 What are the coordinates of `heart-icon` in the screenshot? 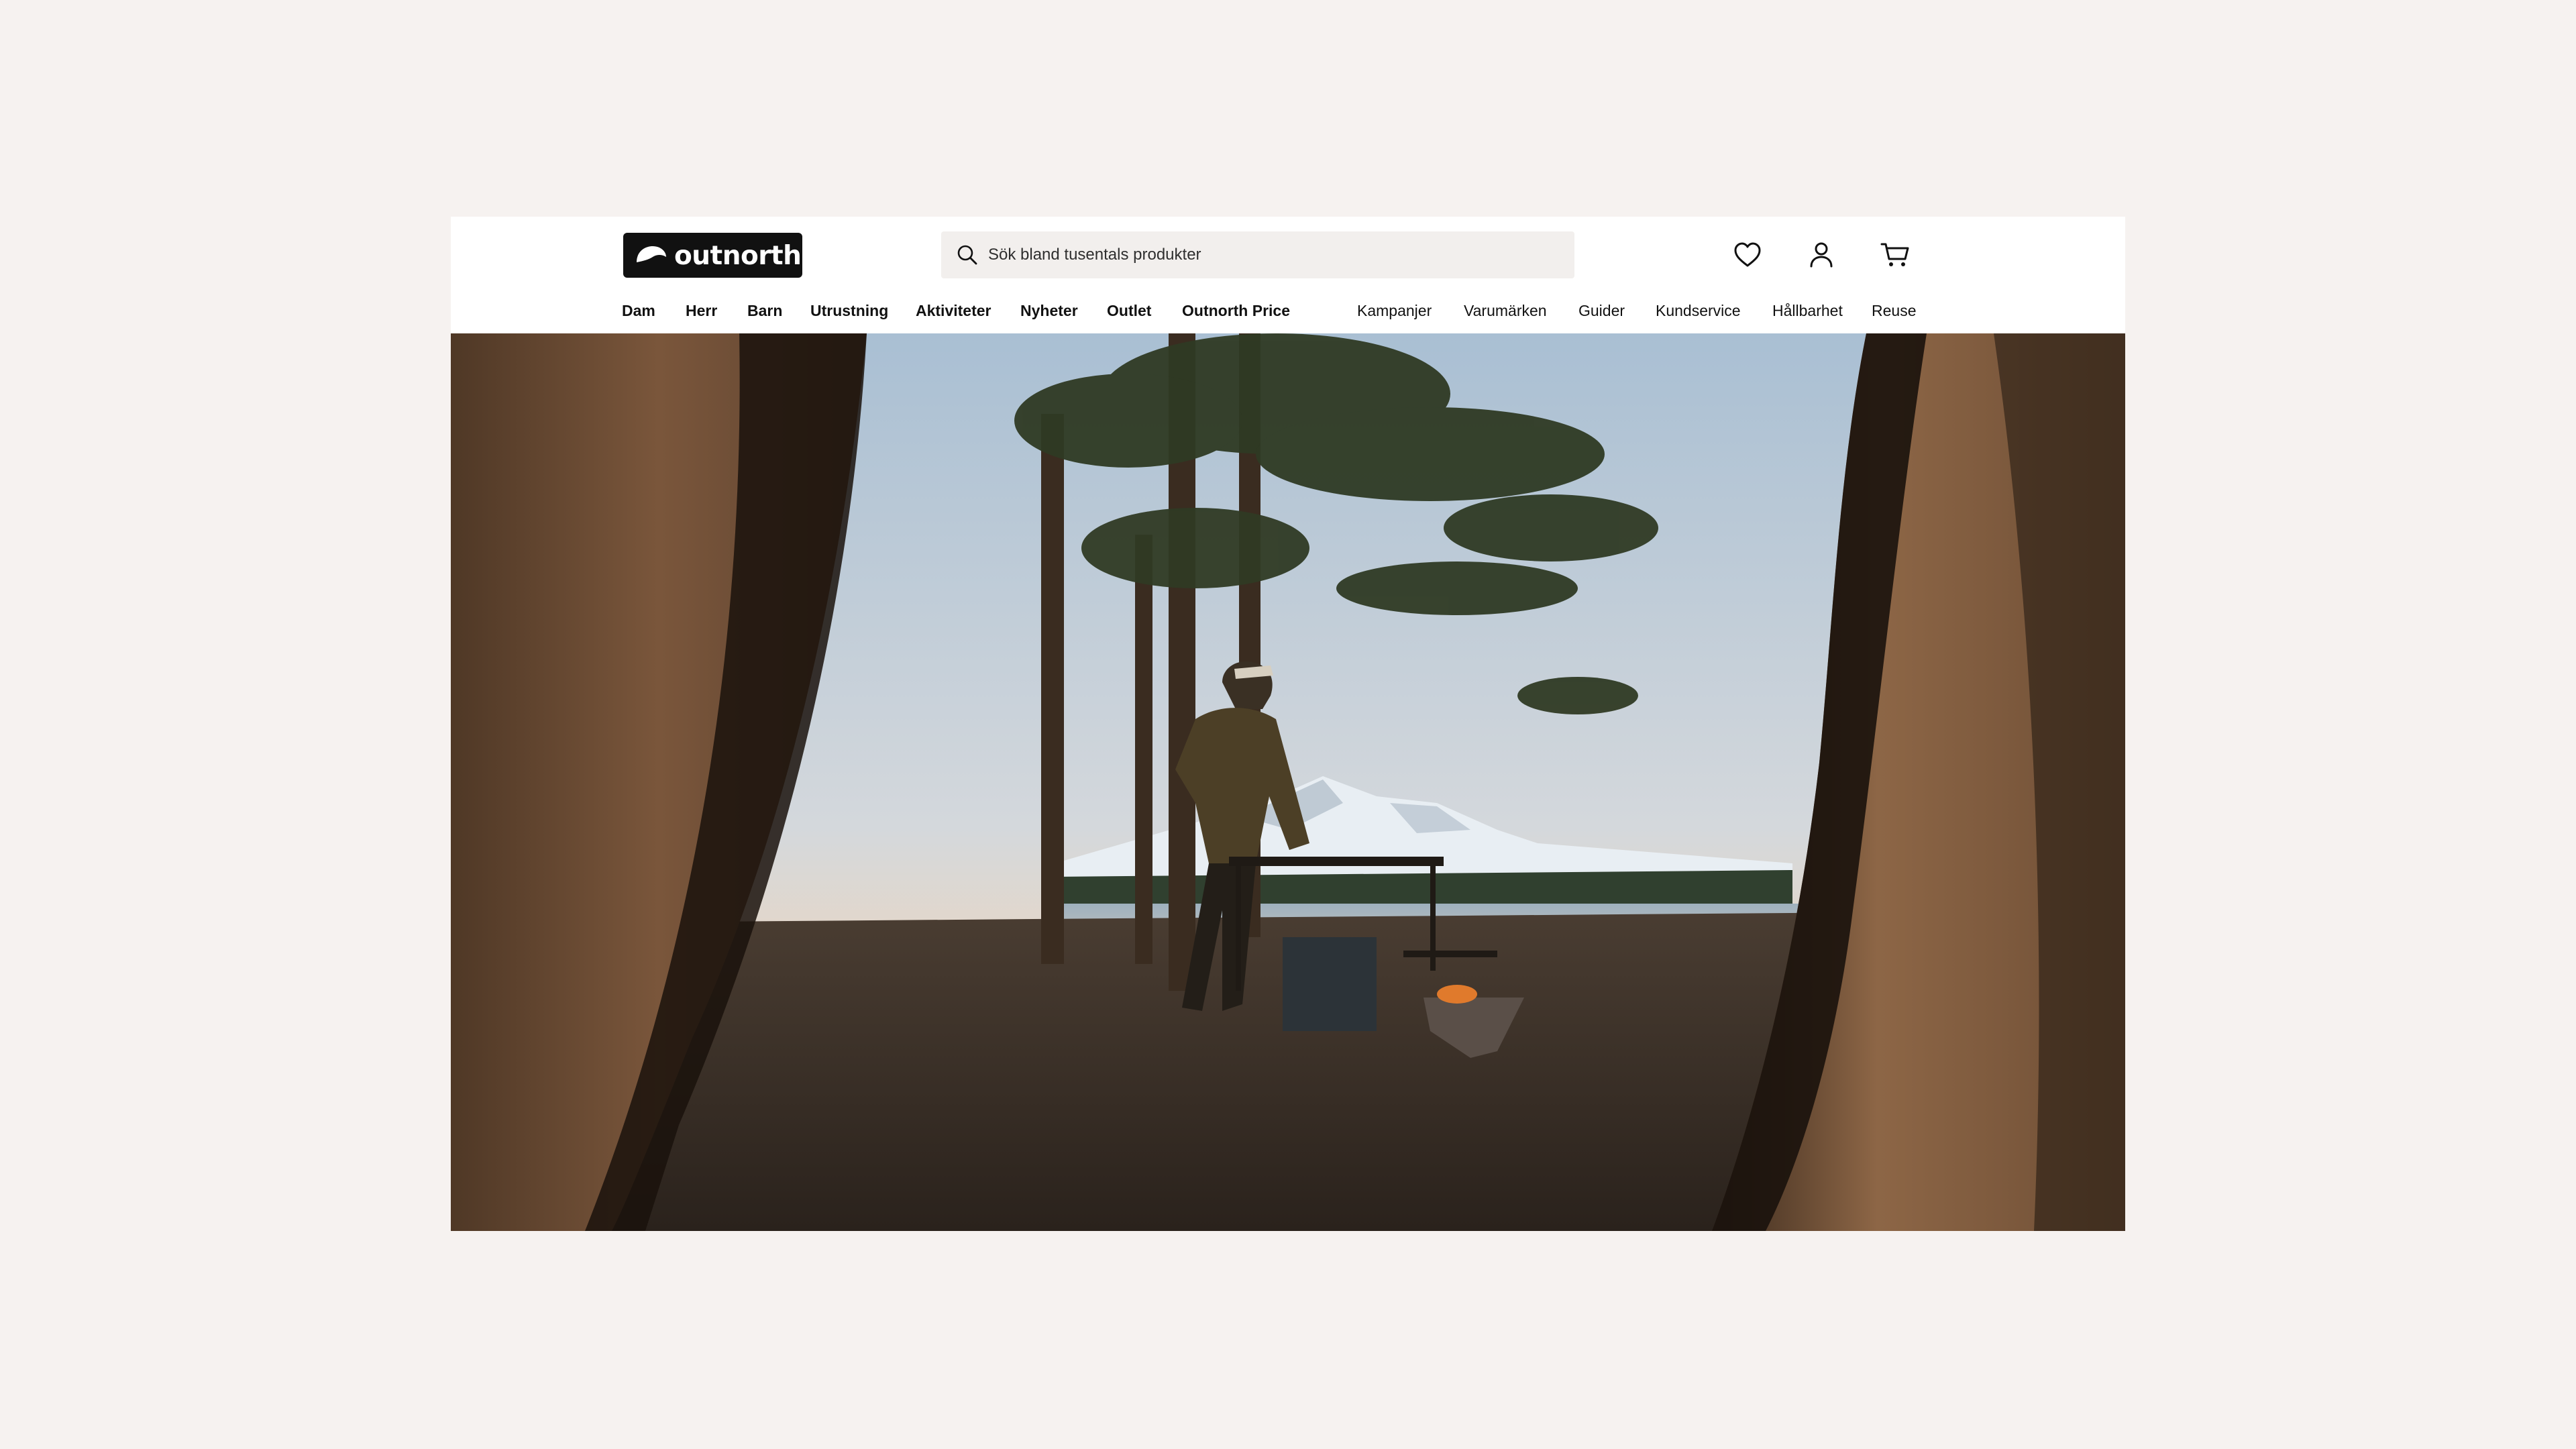 It's located at (1747, 254).